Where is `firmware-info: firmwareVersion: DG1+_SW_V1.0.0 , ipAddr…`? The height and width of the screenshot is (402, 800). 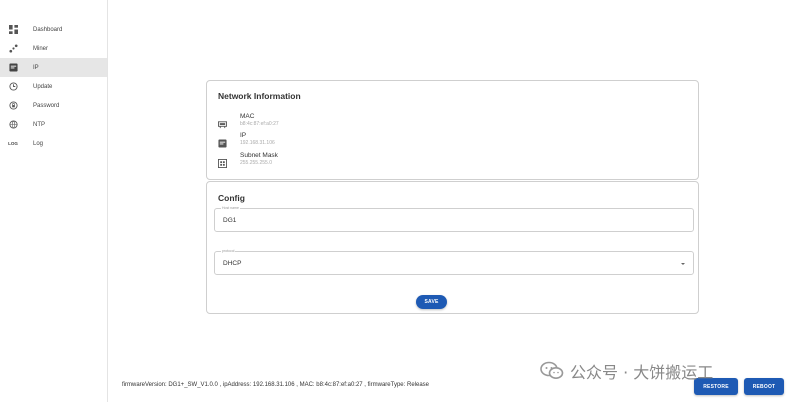 firmware-info: firmwareVersion: DG1+_SW_V1.0.0 , ipAddr… is located at coordinates (275, 385).